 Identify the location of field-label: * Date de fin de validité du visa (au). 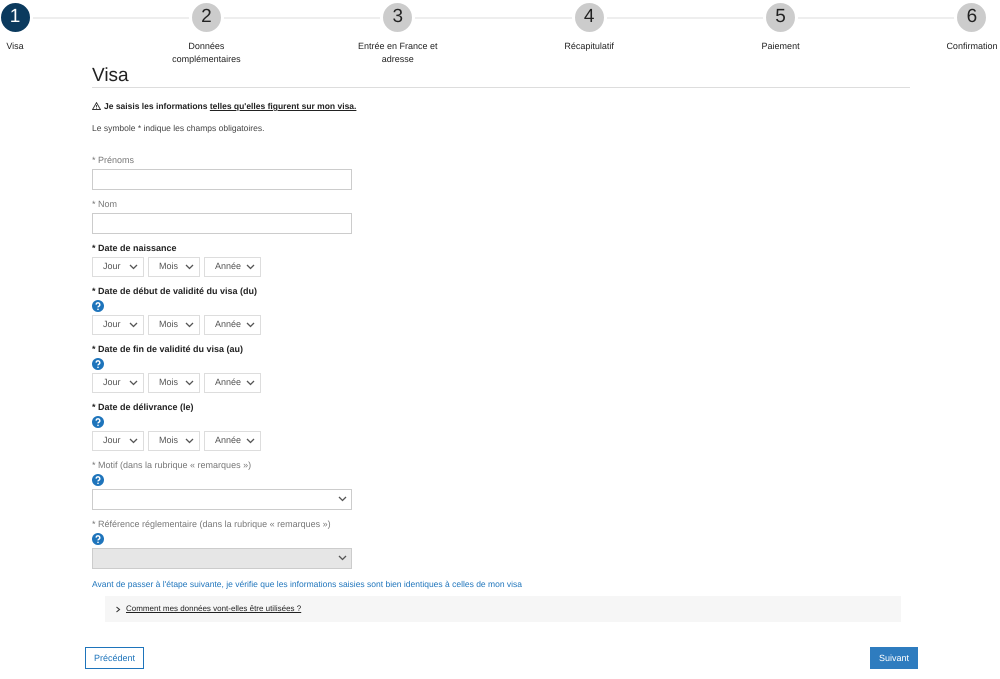
(168, 349).